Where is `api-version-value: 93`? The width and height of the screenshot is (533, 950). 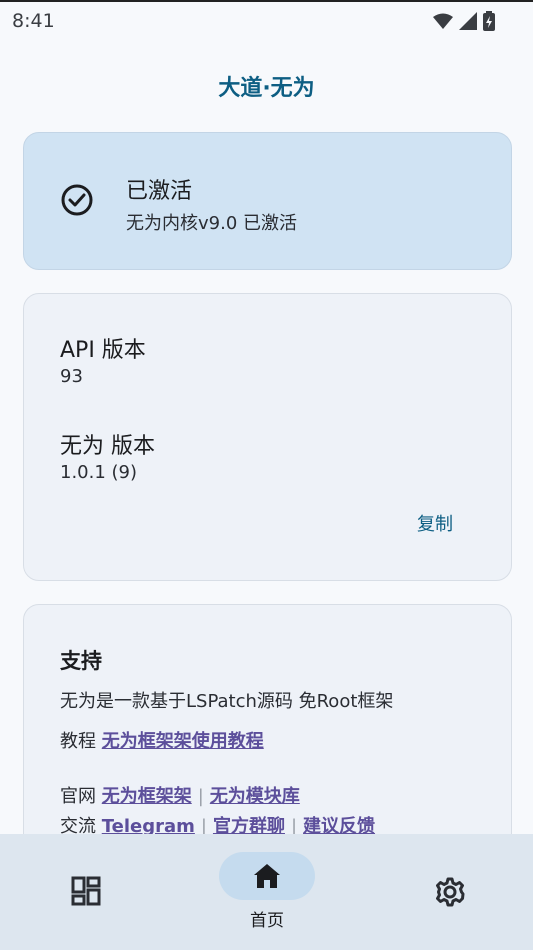
api-version-value: 93 is located at coordinates (71, 376).